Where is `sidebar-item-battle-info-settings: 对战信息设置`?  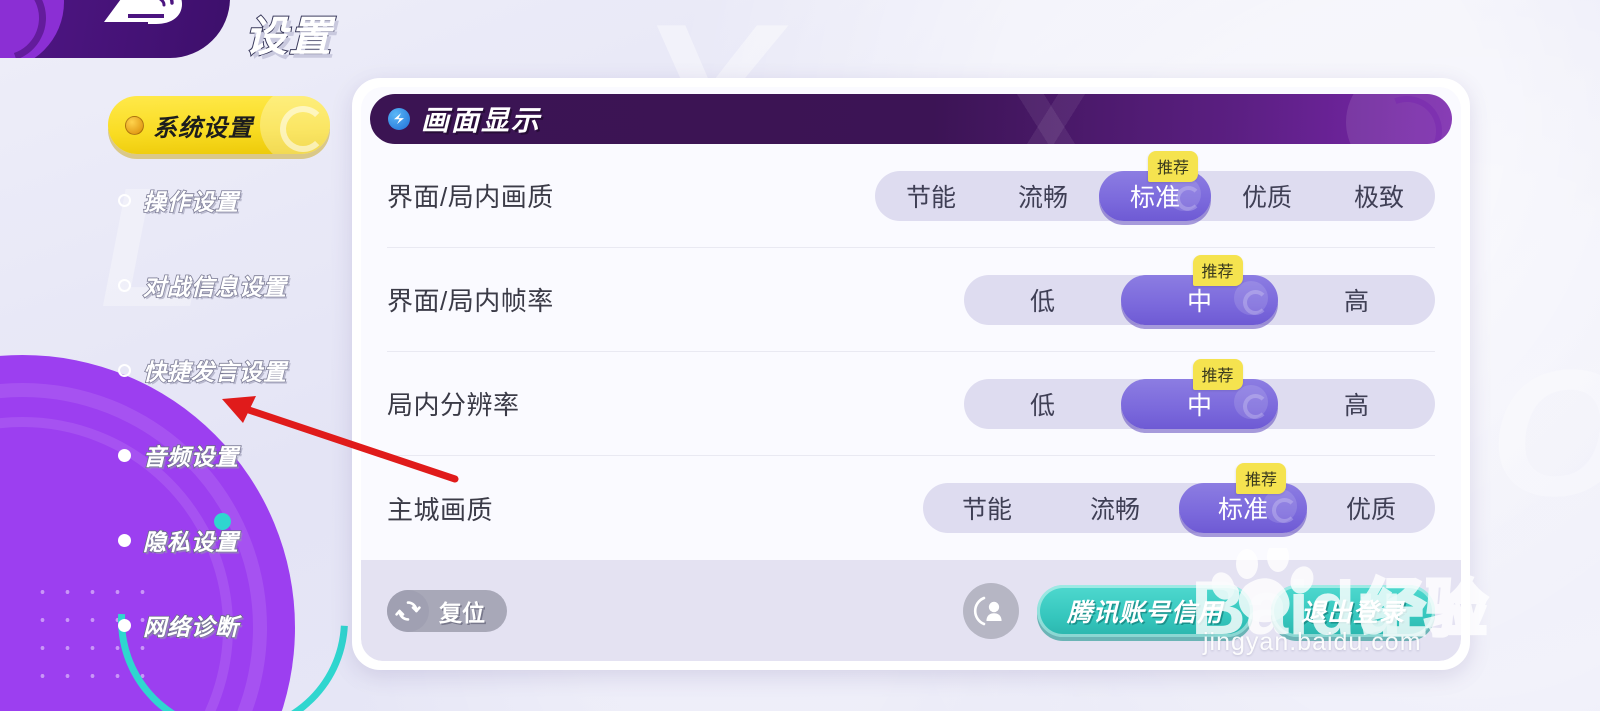
sidebar-item-battle-info-settings: 对战信息设置 is located at coordinates (234, 285).